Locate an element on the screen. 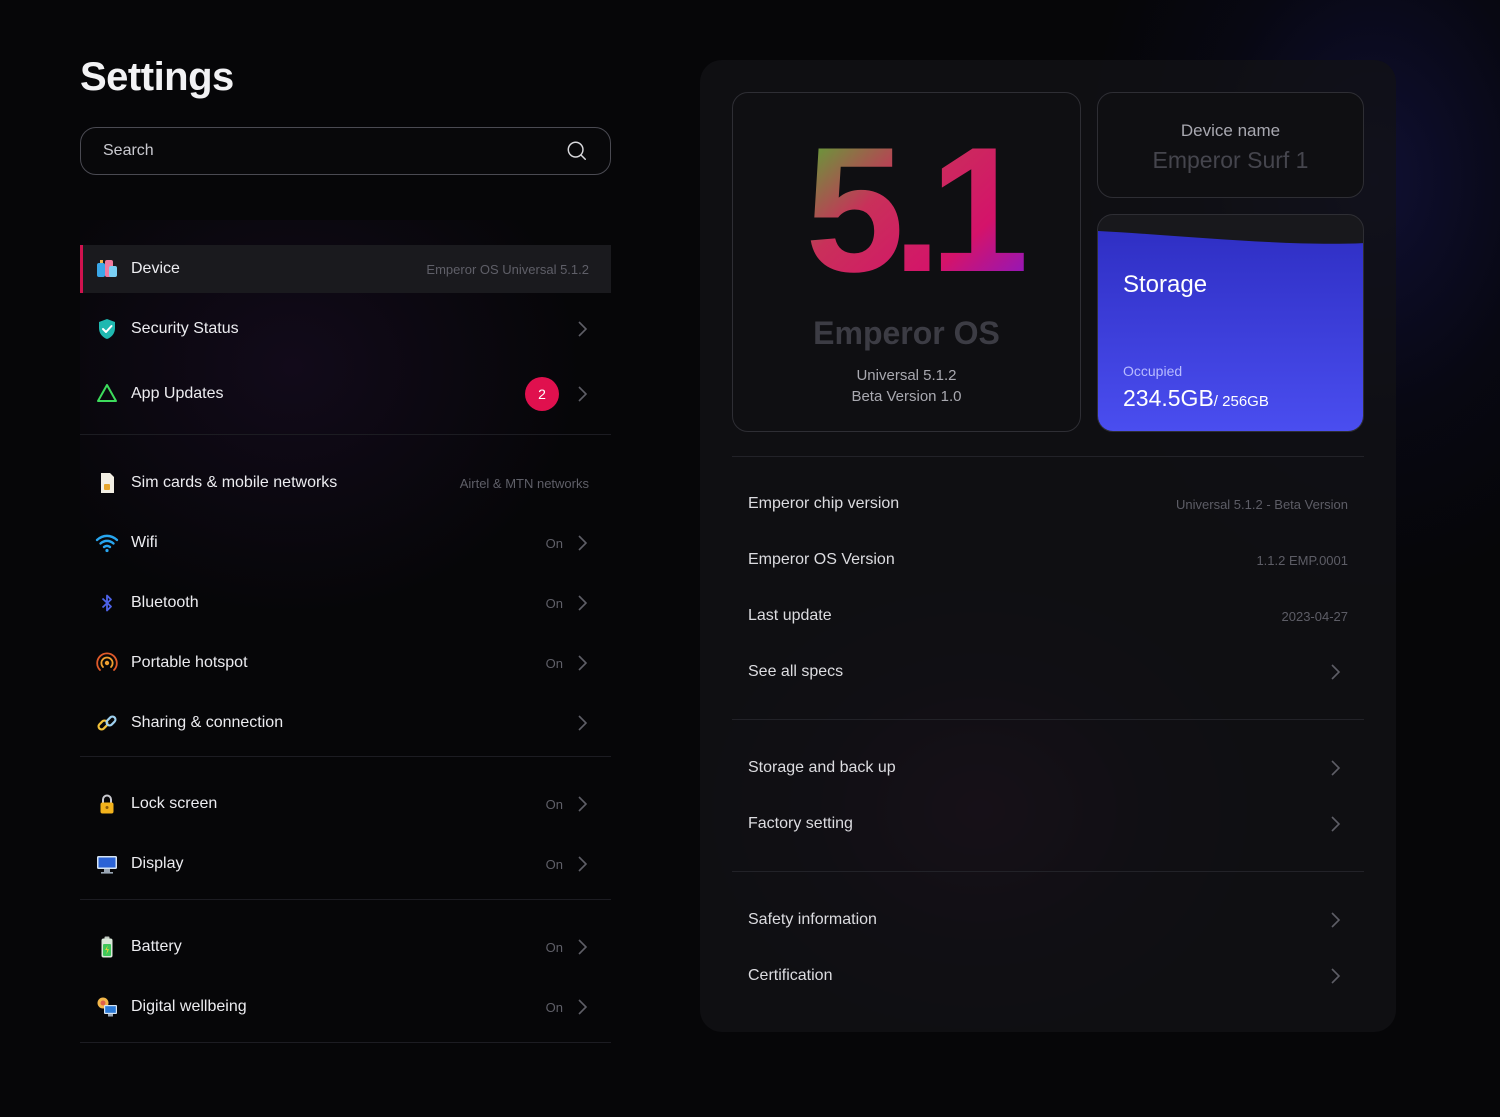 The height and width of the screenshot is (1117, 1500). spec-row-os-version: Emperor OS Version 1.1.2 EMP.0001 is located at coordinates (1048, 560).